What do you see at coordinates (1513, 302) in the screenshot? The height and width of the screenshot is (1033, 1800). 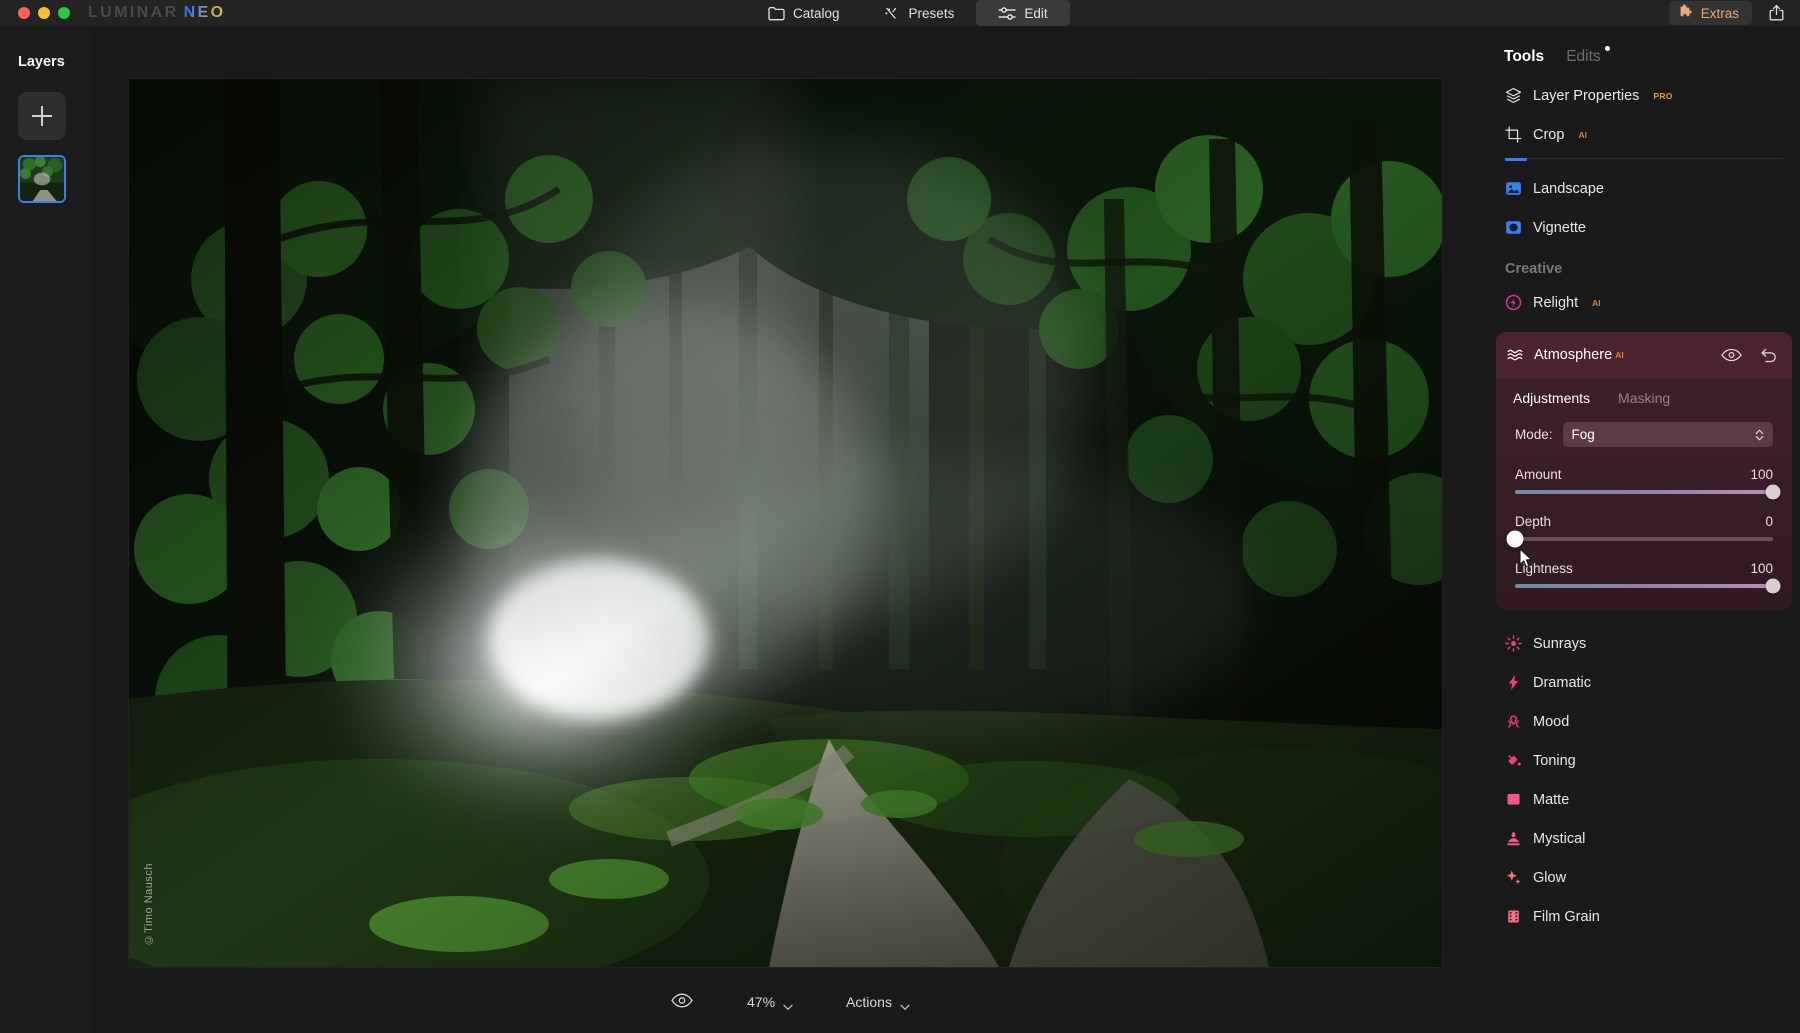 I see `relight-icon` at bounding box center [1513, 302].